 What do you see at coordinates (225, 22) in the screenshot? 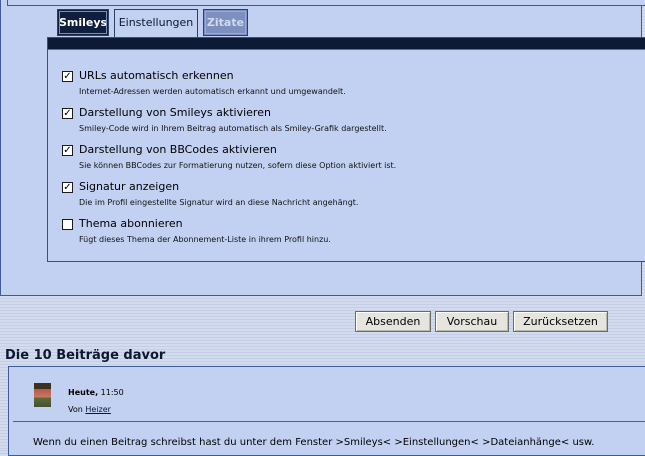
I see `tab-quotes: Zitate` at bounding box center [225, 22].